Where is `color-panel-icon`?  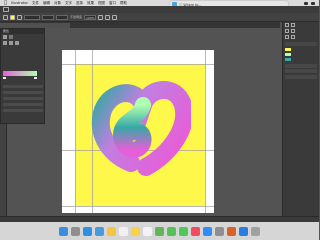 color-panel-icon is located at coordinates (287, 25).